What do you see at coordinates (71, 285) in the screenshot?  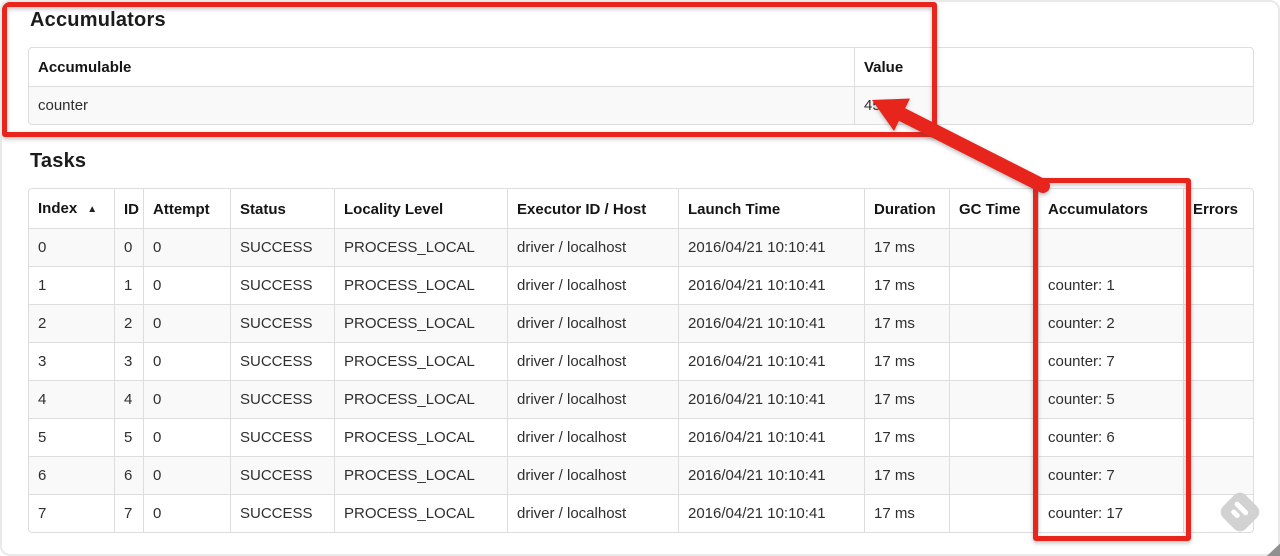 I see `index-cell: 1` at bounding box center [71, 285].